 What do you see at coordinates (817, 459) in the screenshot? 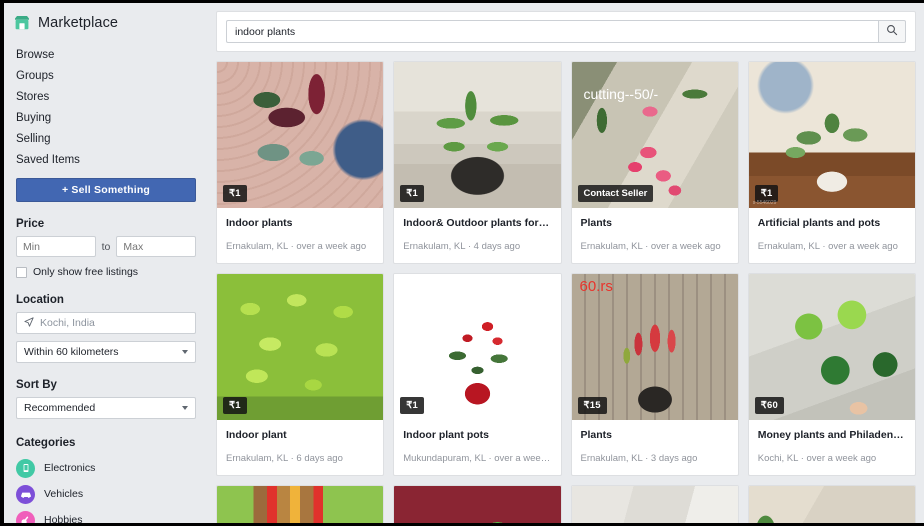
I see `listing-meta: Kochi, KL · over a week ago` at bounding box center [817, 459].